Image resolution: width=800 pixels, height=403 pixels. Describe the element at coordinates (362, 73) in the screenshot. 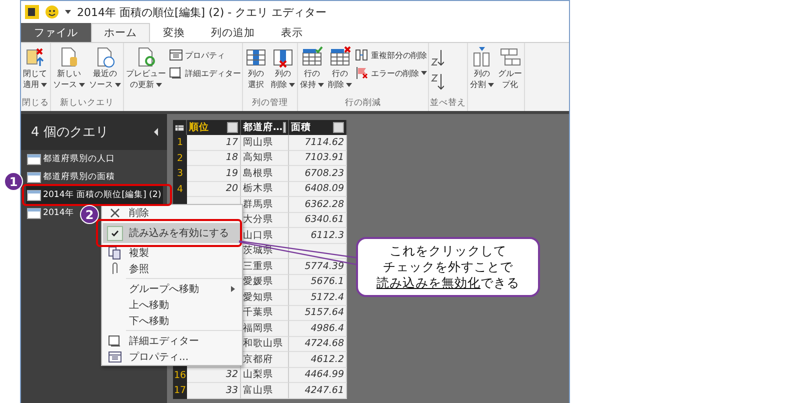

I see `remove-errors-icon` at that location.